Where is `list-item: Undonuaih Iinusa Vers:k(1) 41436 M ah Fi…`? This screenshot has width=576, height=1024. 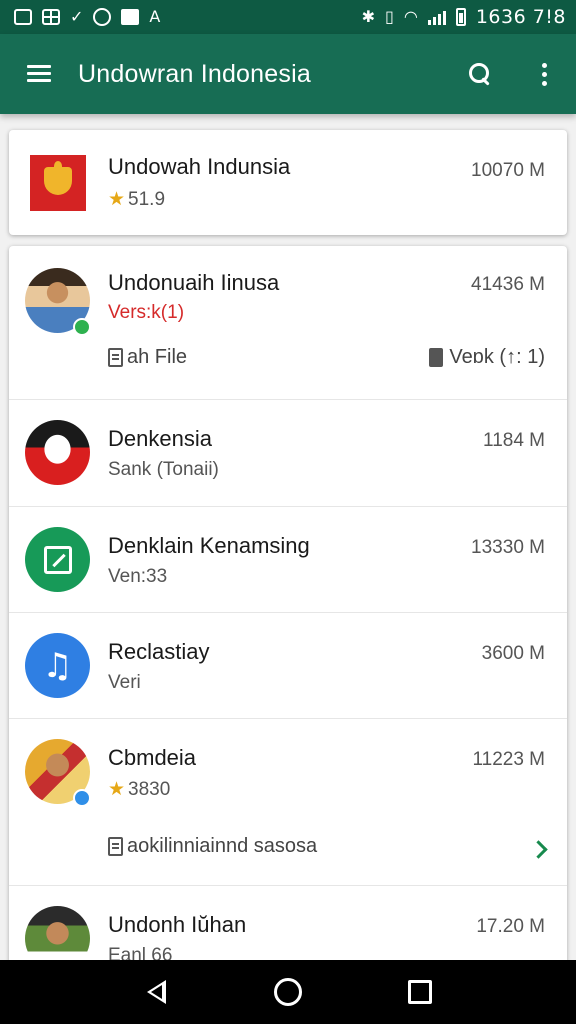 list-item: Undonuaih Iinusa Vers:k(1) 41436 M ah Fi… is located at coordinates (288, 323).